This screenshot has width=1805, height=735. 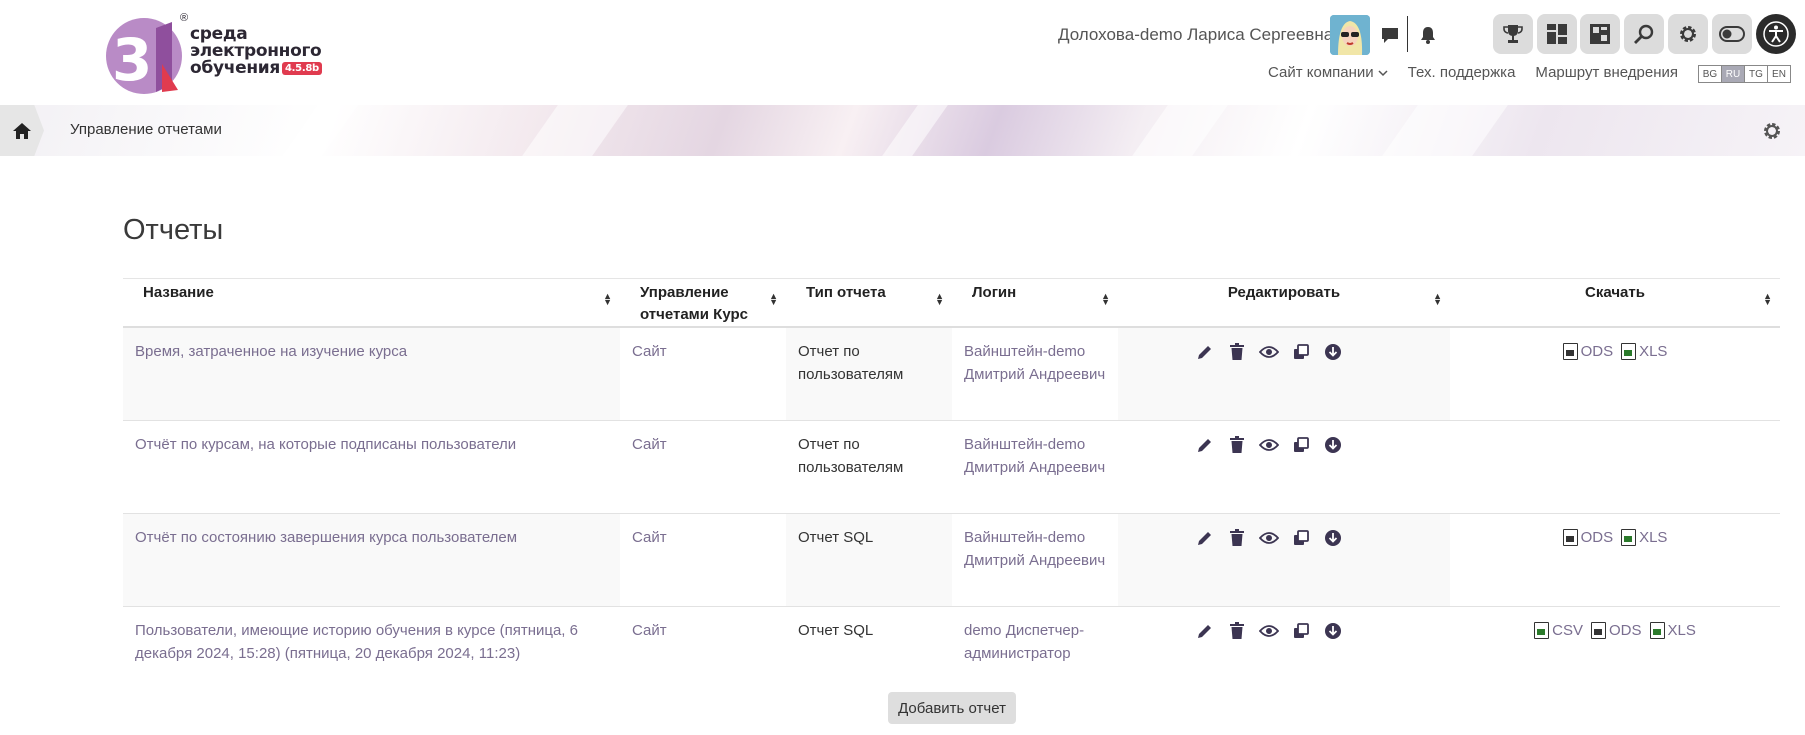 What do you see at coordinates (1597, 351) in the screenshot?
I see `download-ods-label: ODS` at bounding box center [1597, 351].